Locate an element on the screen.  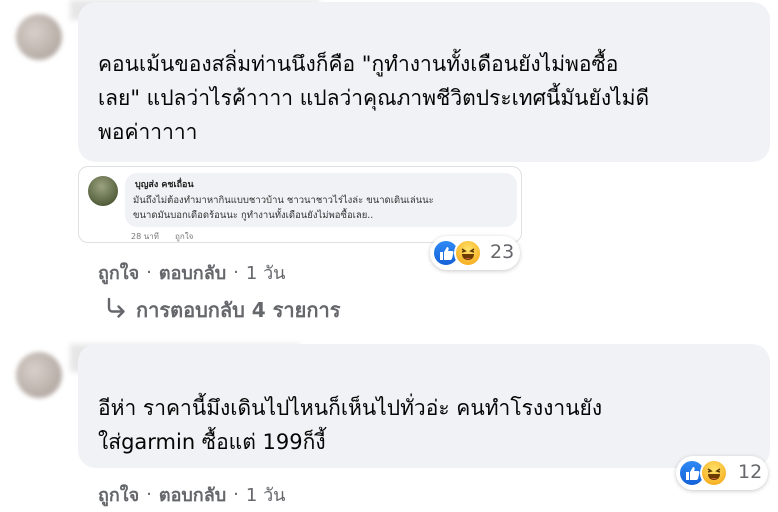
comment-actions-1: ถูกใจ · ตอบกลับ · 1 วัน is located at coordinates (191, 272).